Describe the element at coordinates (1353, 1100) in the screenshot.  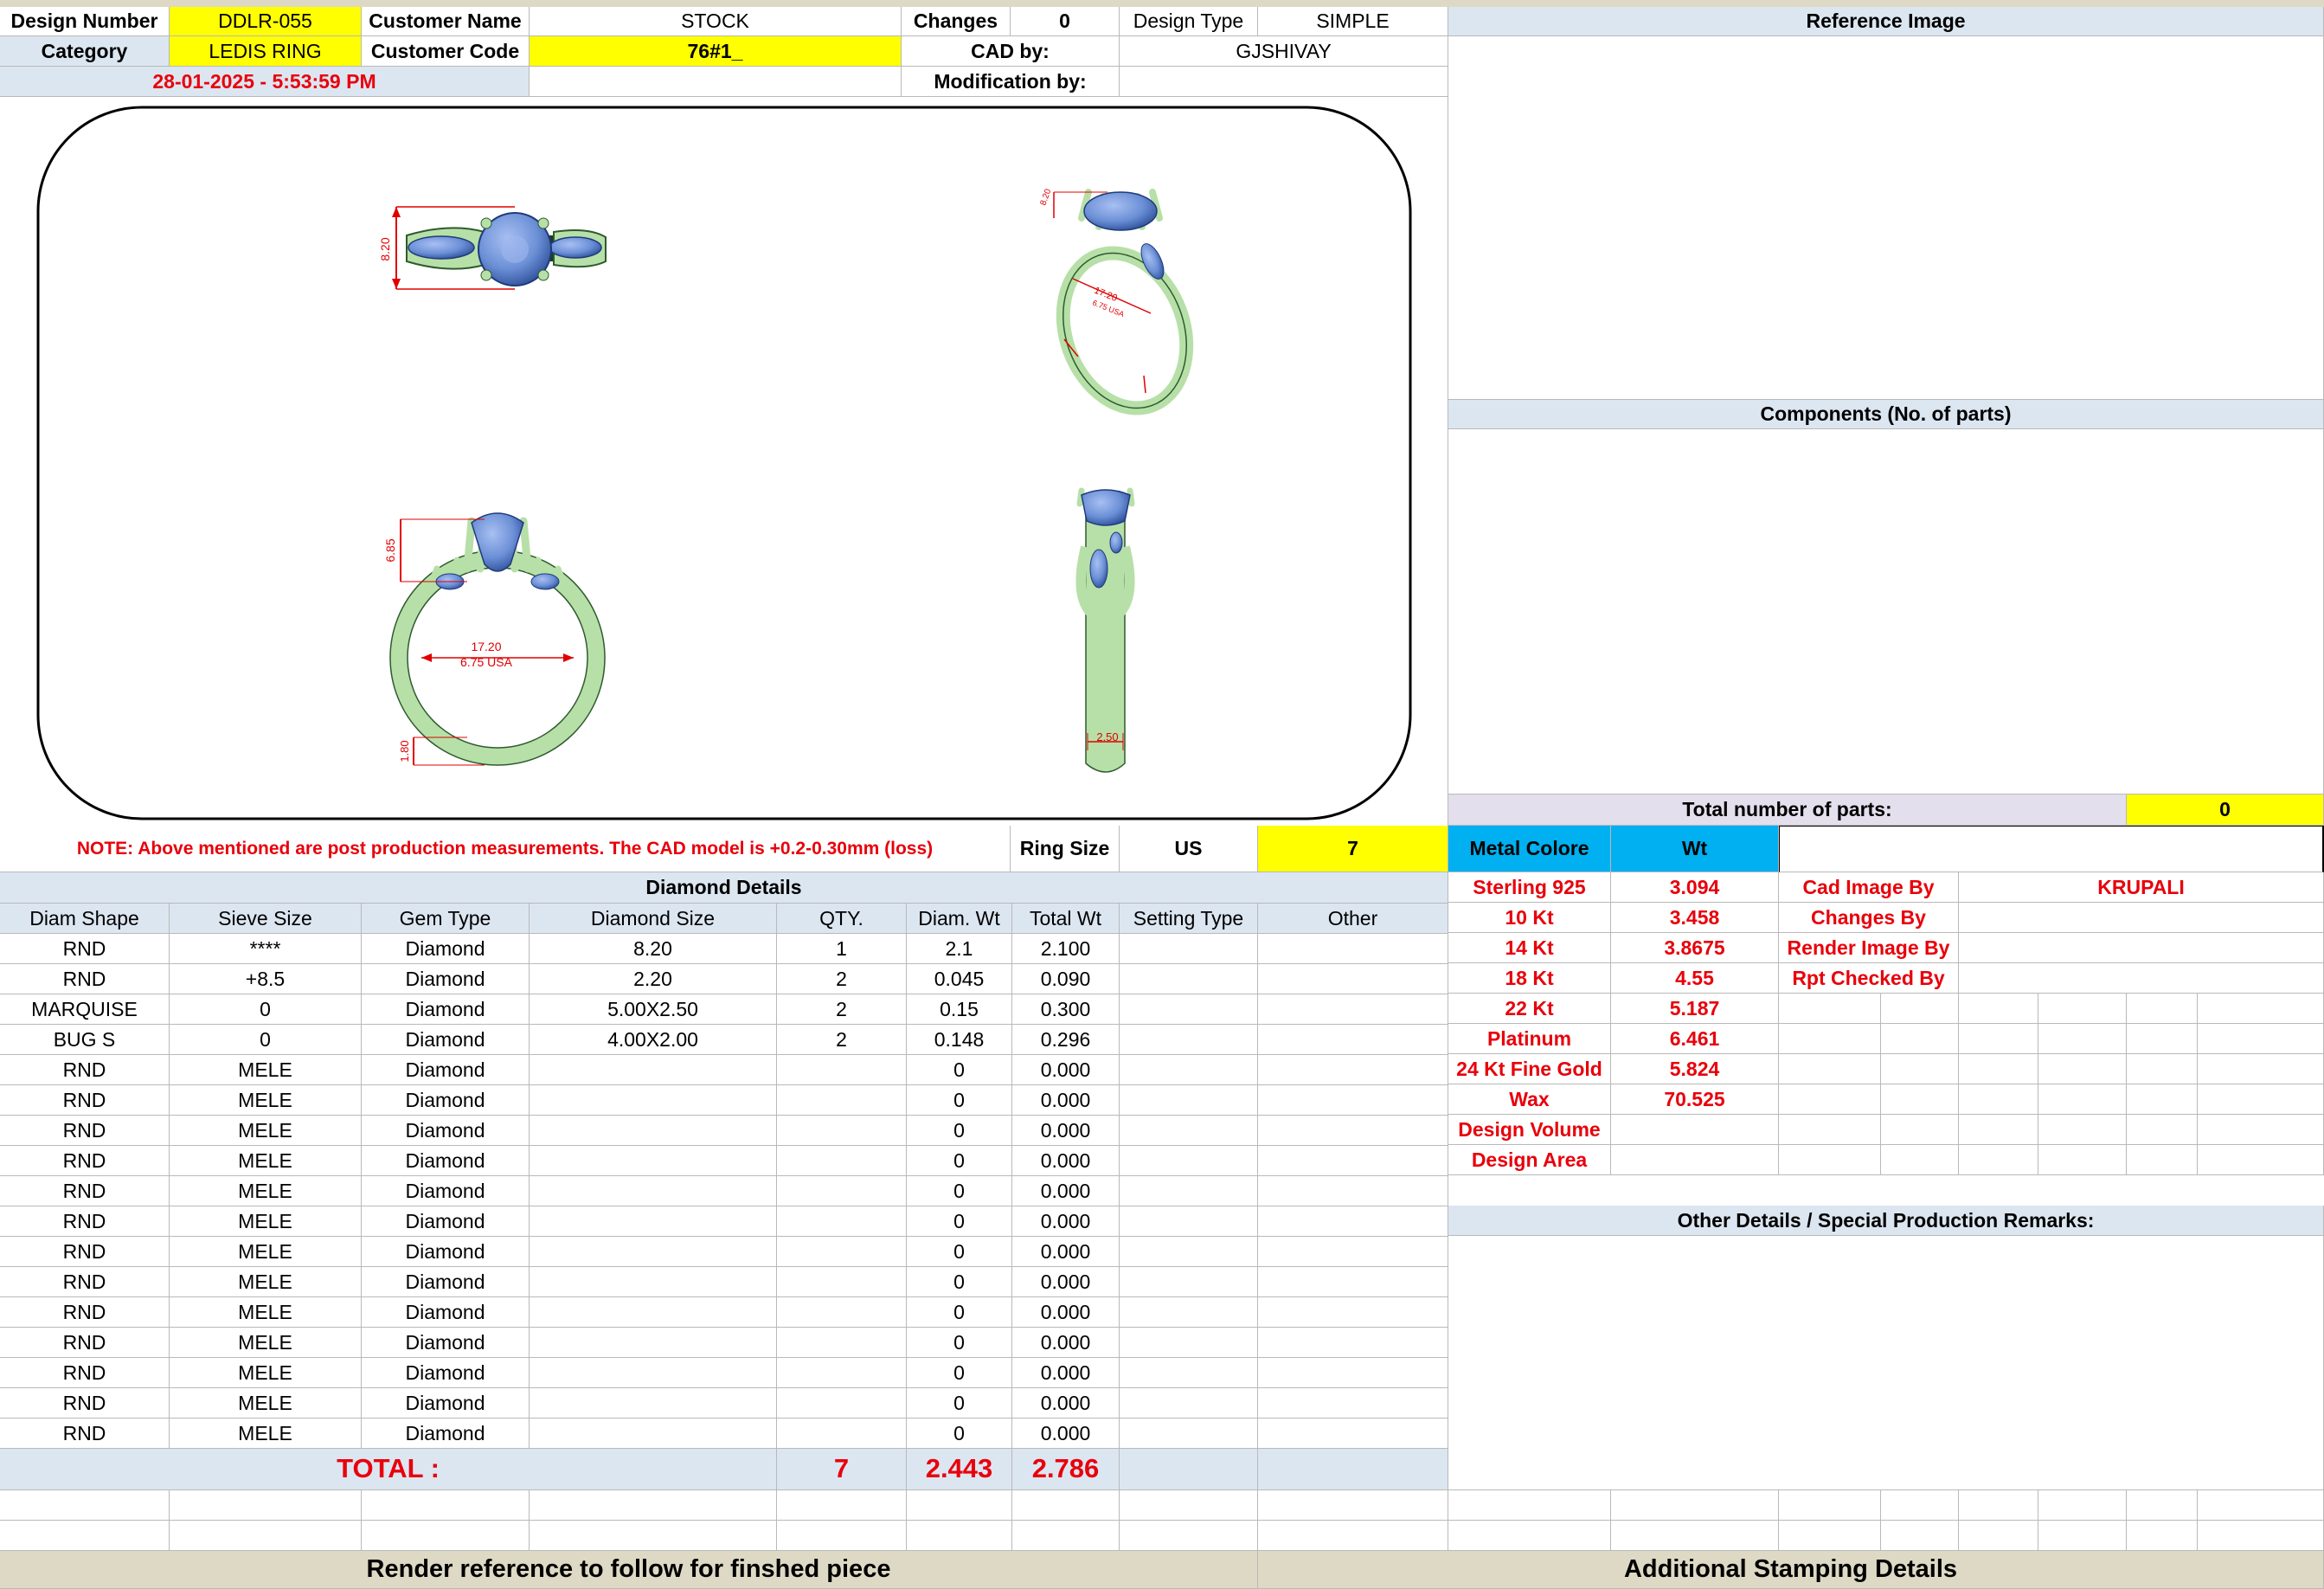
I see `diamond-row-6-other` at that location.